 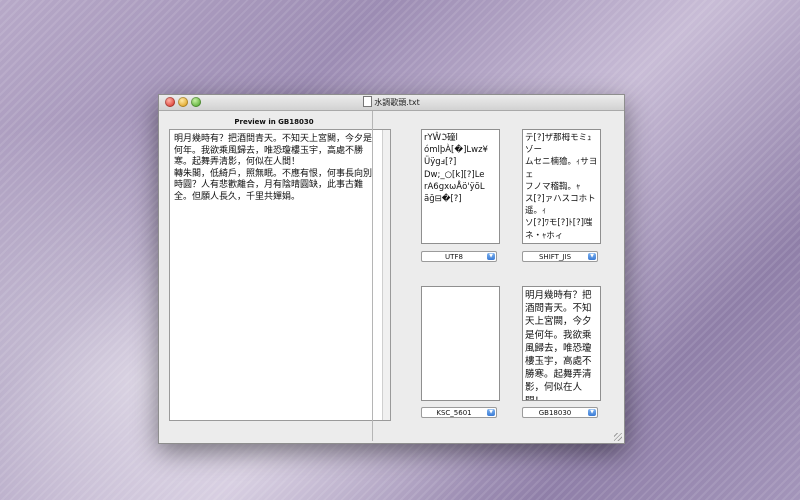 I want to click on window-title-wrapper: 水調歌頭.txt, so click(x=391, y=102).